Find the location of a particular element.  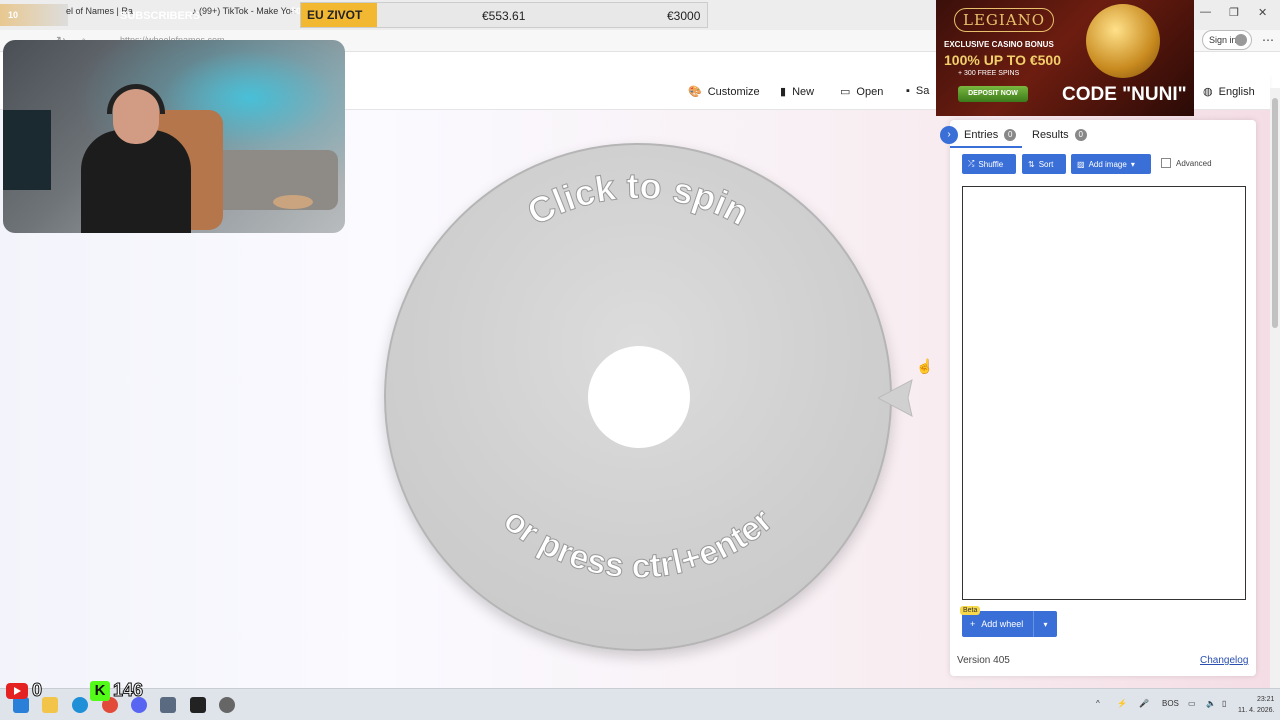

sign-in-label: Sign in is located at coordinates (1223, 40).